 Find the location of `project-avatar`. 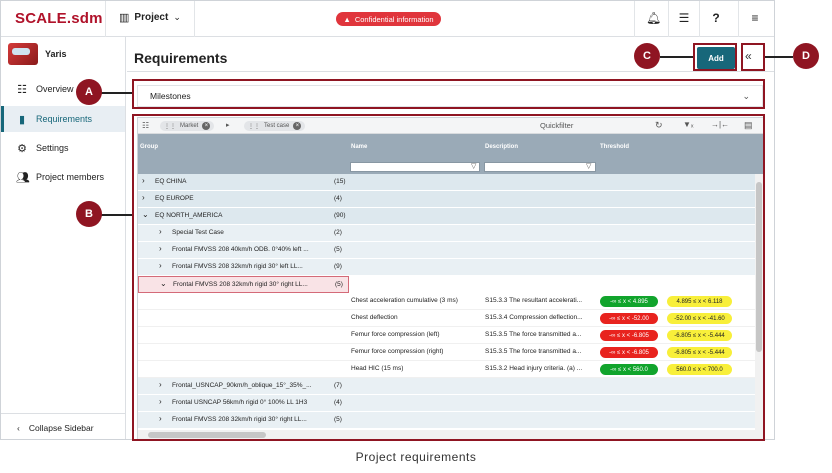

project-avatar is located at coordinates (23, 54).